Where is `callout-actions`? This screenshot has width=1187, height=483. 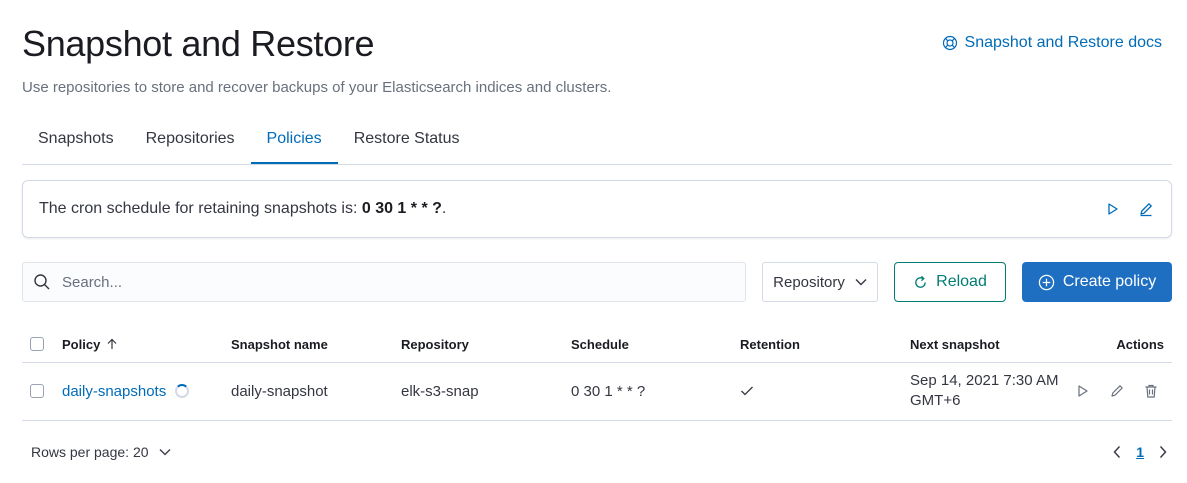
callout-actions is located at coordinates (1129, 209).